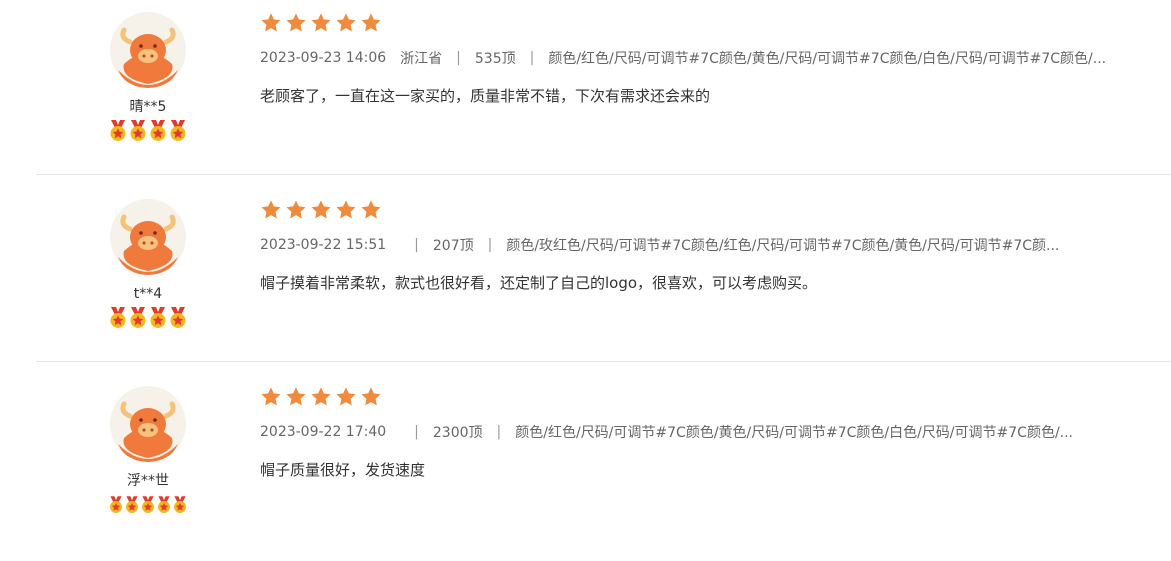 The image size is (1171, 561). What do you see at coordinates (148, 294) in the screenshot?
I see `reviewer-name: t**4` at bounding box center [148, 294].